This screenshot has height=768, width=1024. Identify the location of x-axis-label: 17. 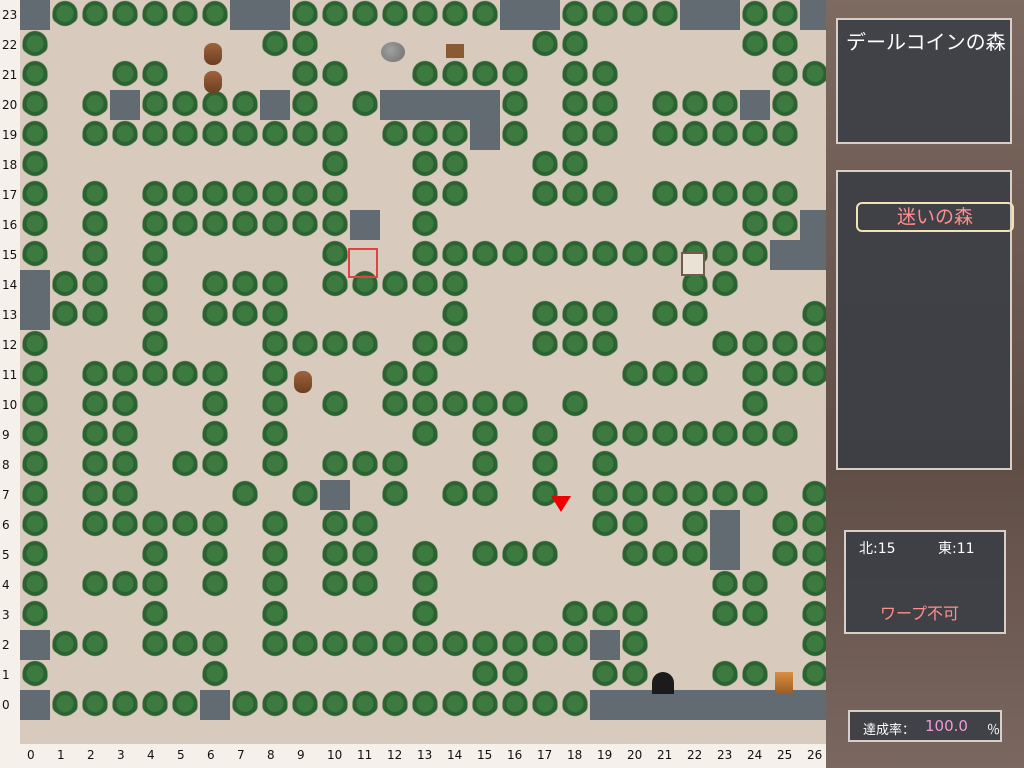
(545, 755).